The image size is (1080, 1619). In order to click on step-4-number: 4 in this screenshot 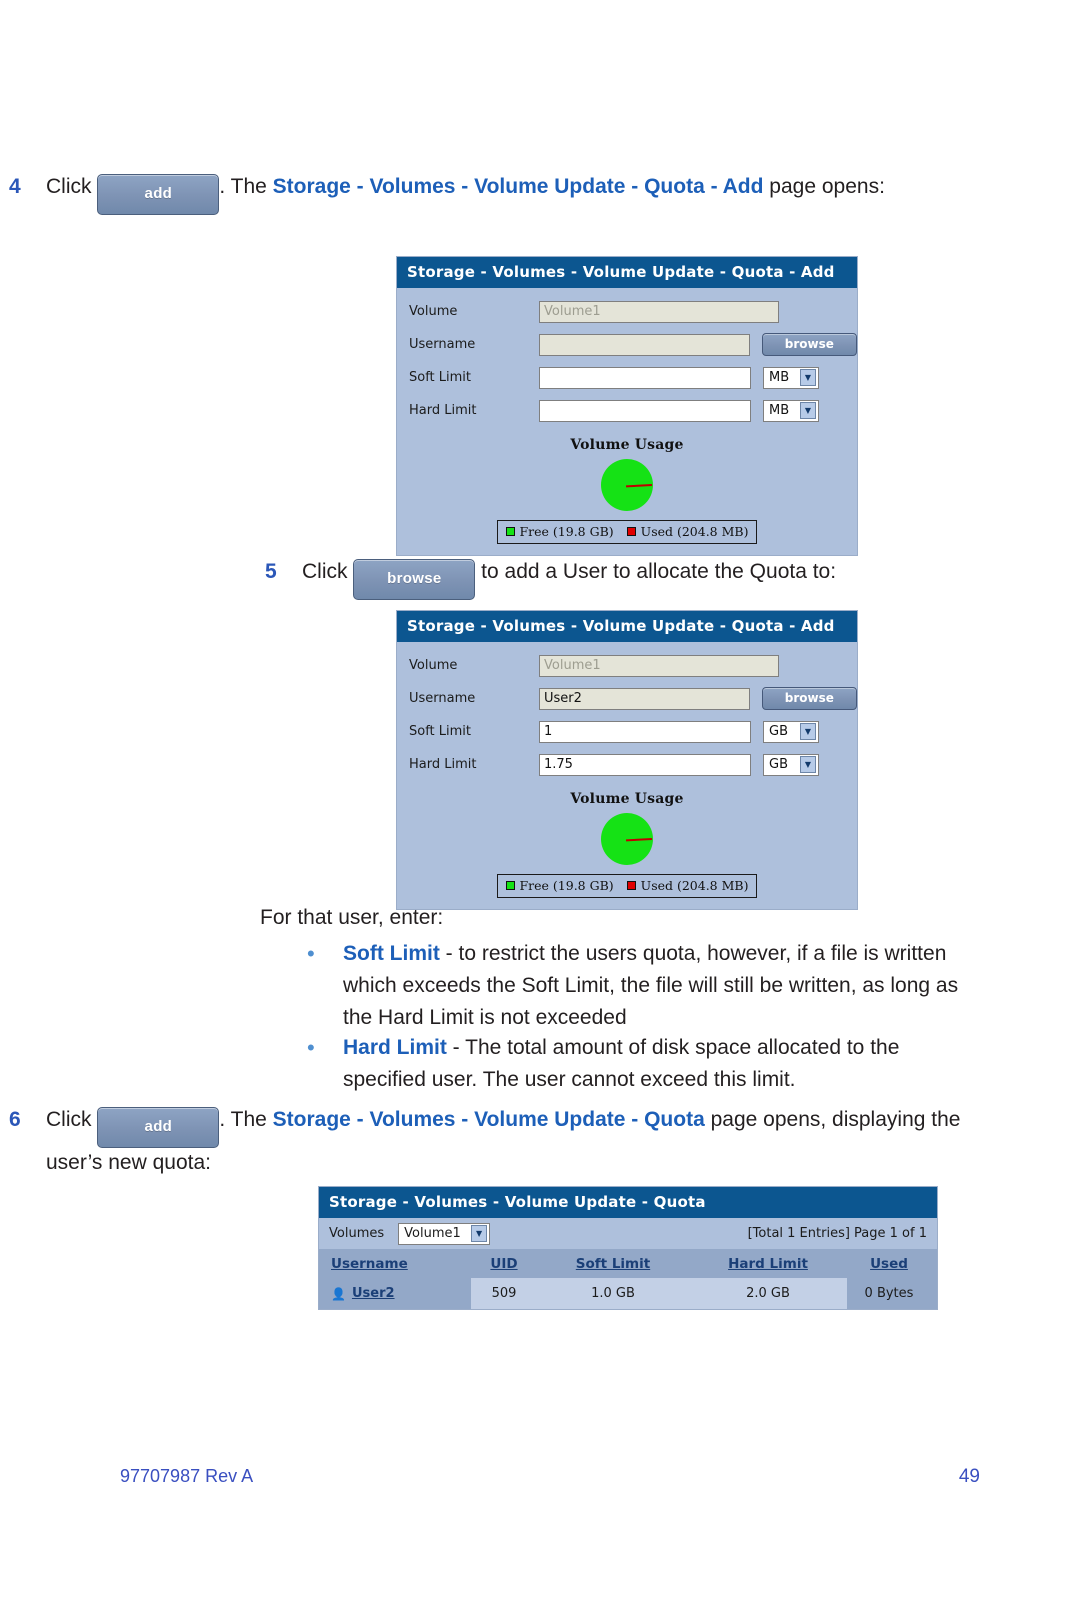, I will do `click(15, 186)`.